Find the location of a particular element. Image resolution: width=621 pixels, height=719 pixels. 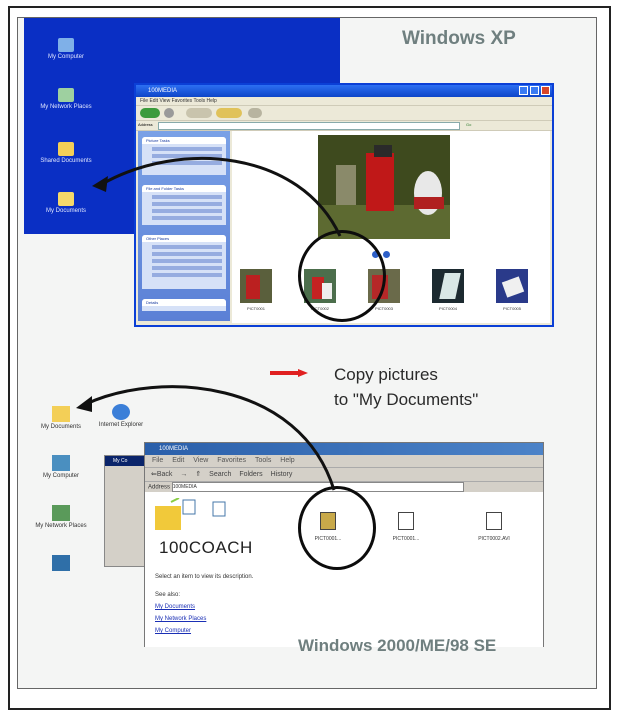

xp-curved-arrow is located at coordinates (221, 196).